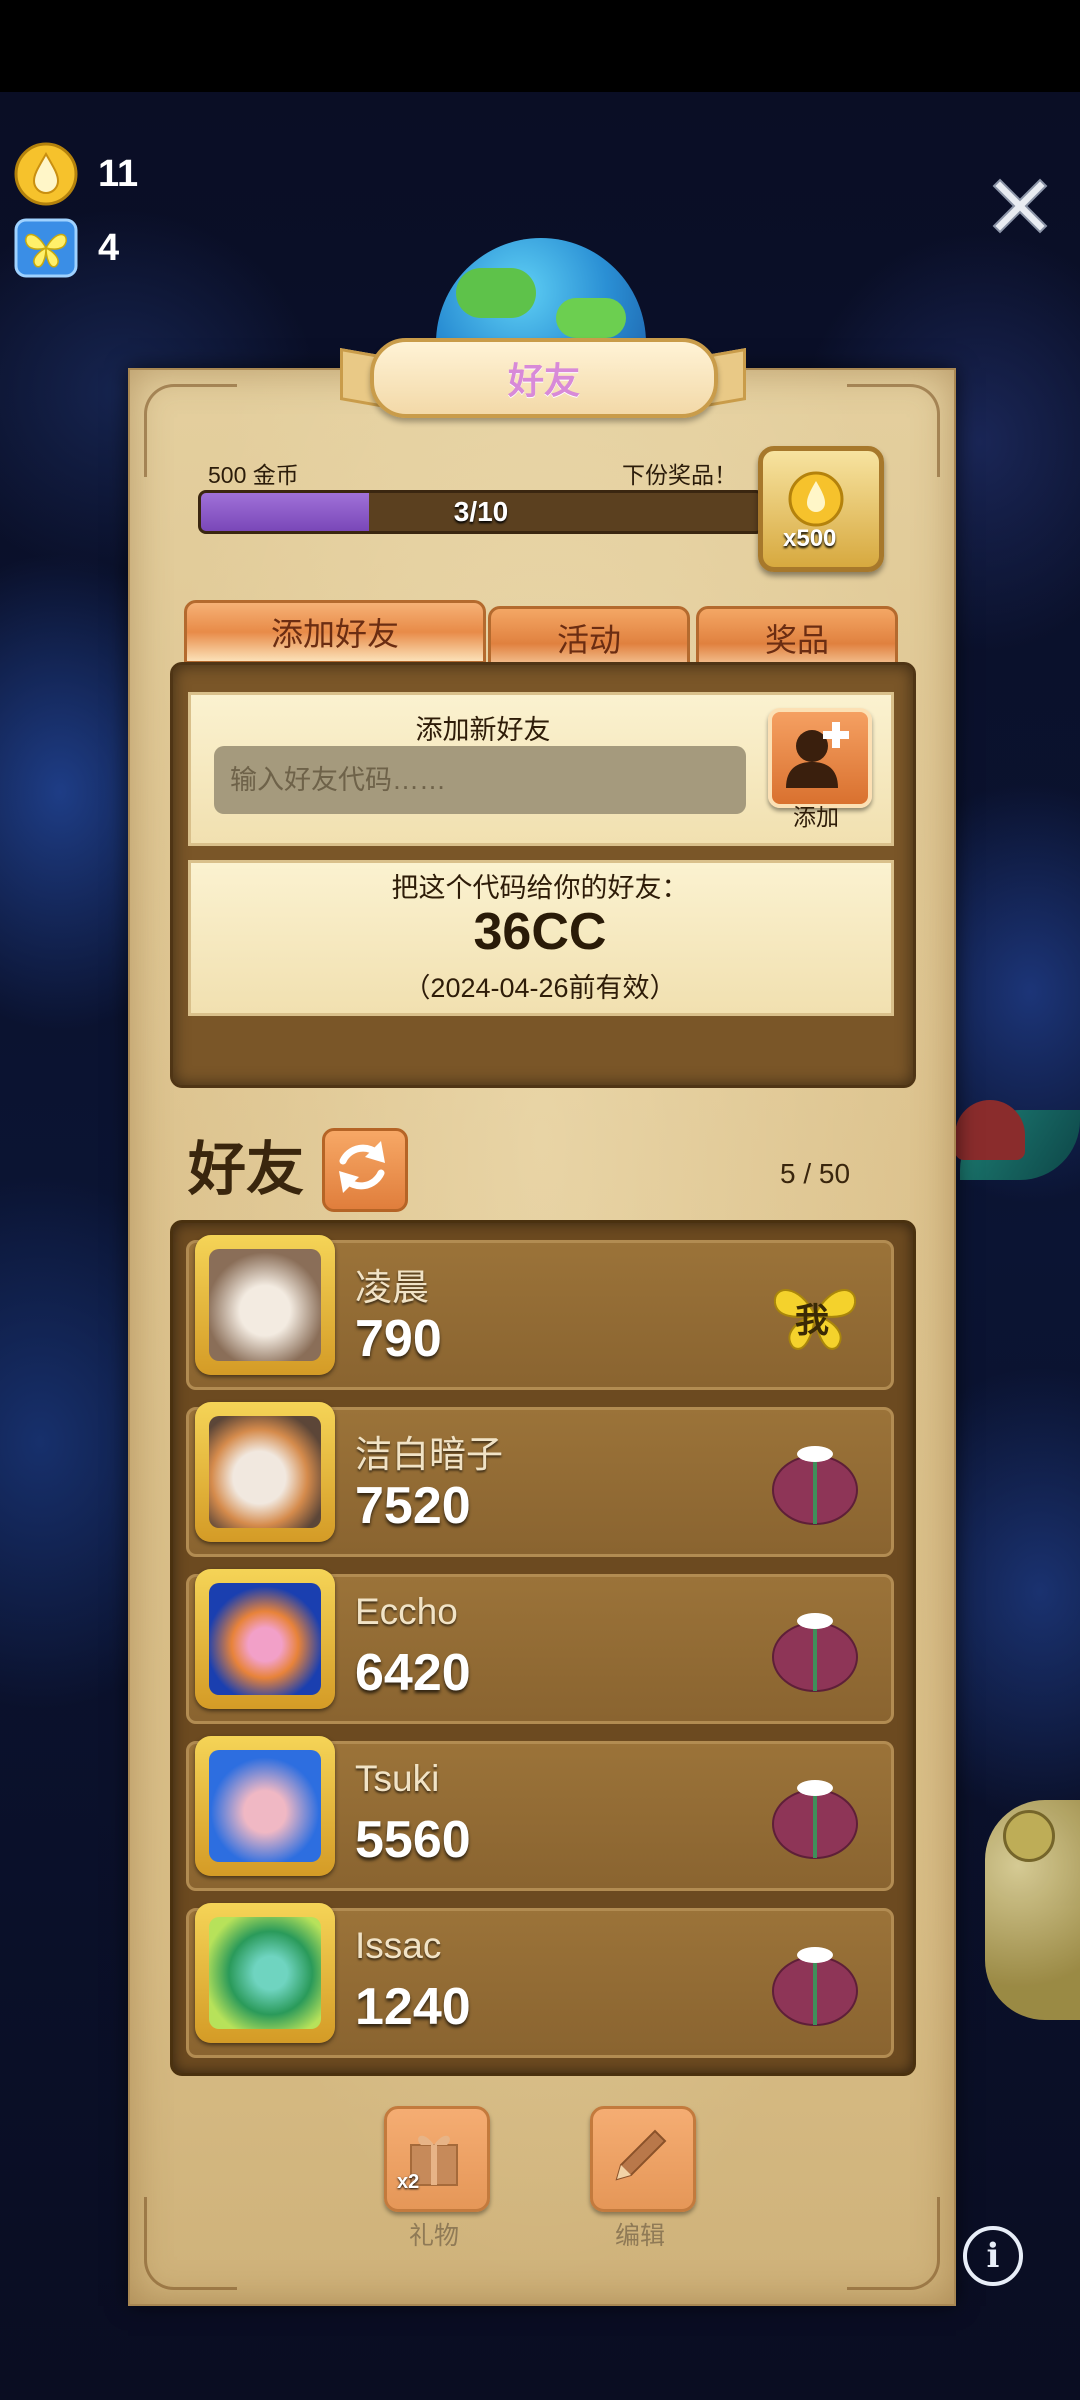 The width and height of the screenshot is (1080, 2400). I want to click on refresh-icon, so click(362, 1167).